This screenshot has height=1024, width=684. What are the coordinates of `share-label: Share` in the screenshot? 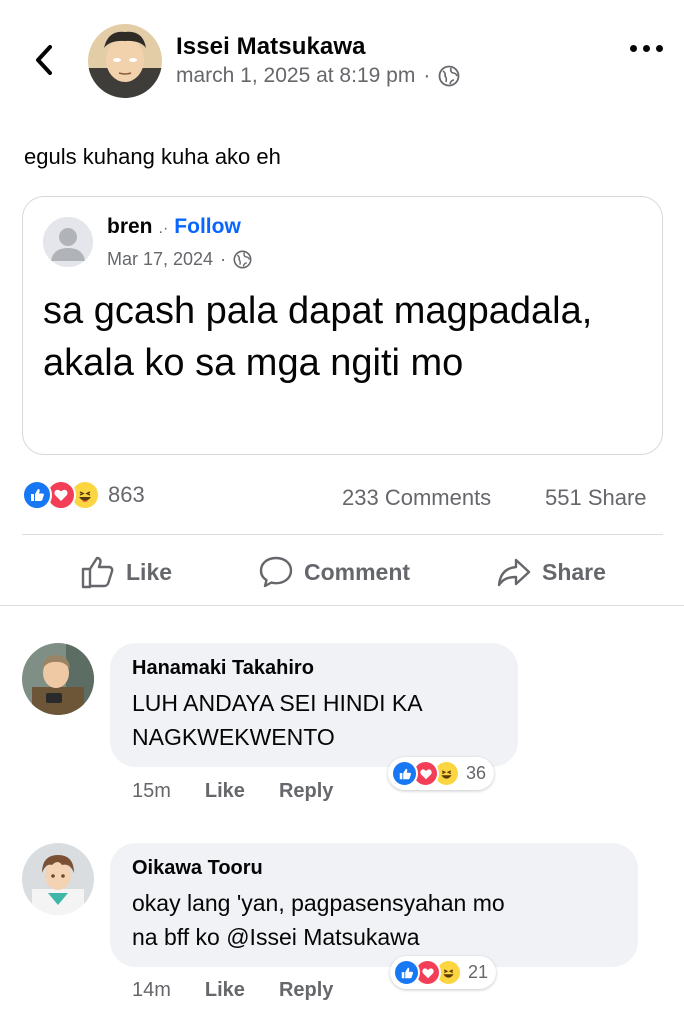 It's located at (574, 571).